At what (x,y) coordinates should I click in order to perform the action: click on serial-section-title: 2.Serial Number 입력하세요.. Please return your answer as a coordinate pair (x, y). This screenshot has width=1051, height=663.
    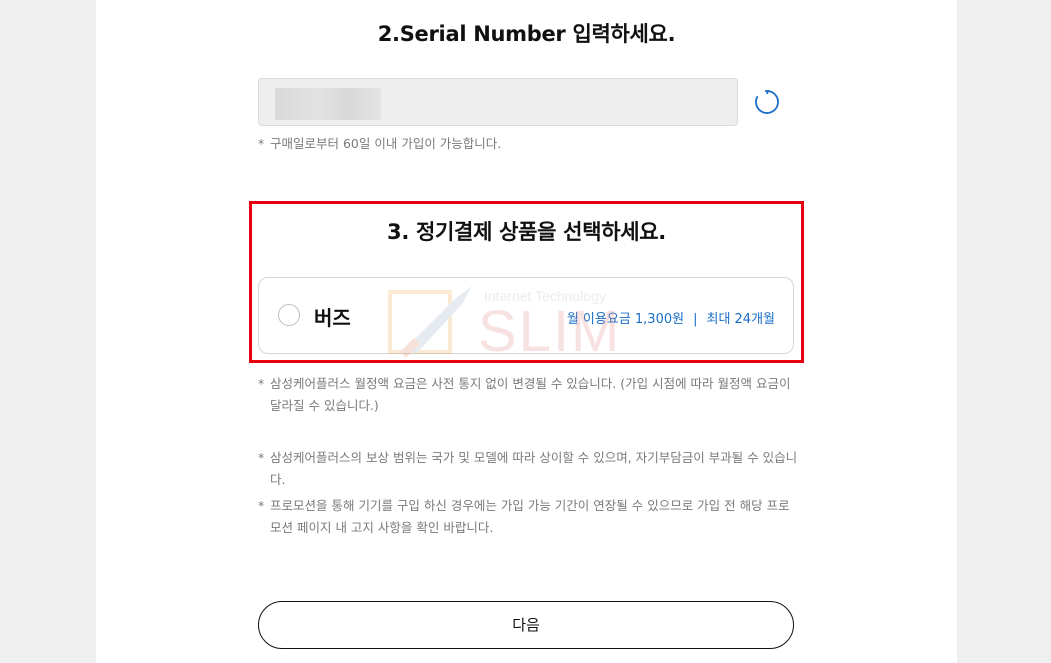
    Looking at the image, I should click on (526, 34).